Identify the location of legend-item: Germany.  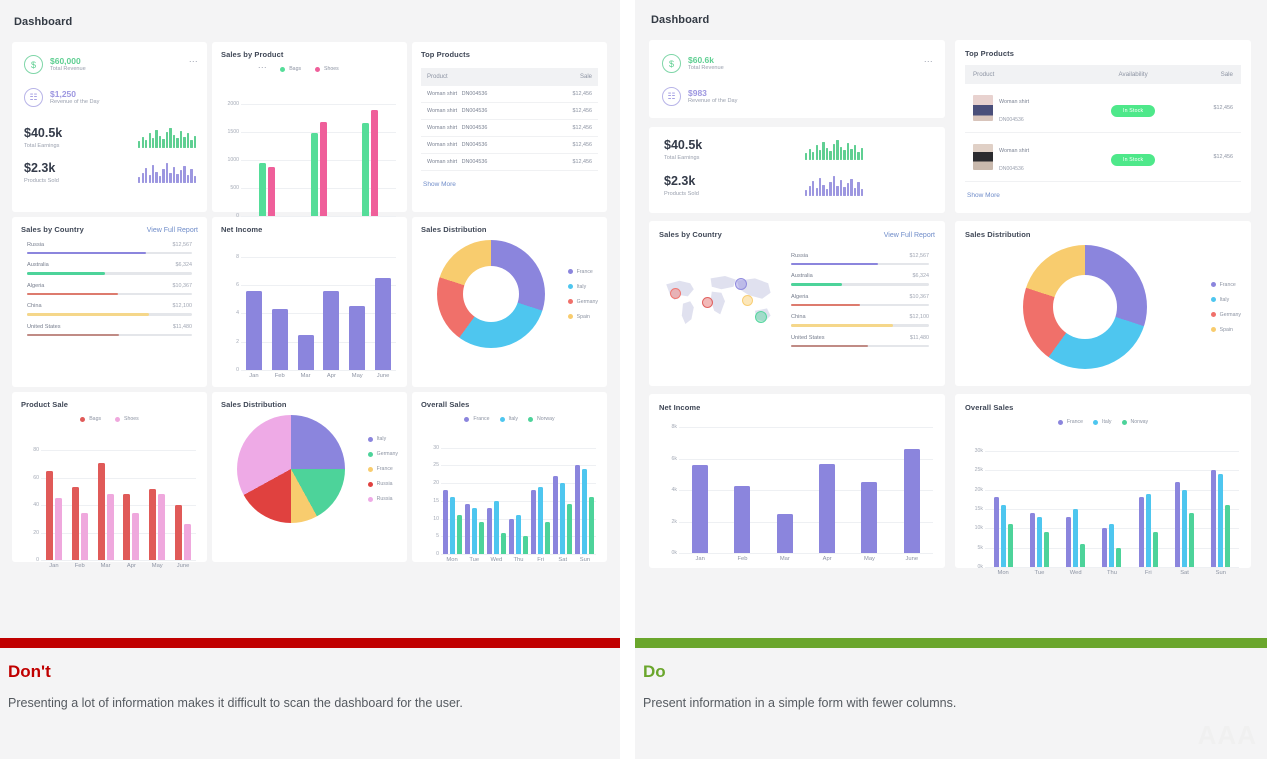
(382, 454).